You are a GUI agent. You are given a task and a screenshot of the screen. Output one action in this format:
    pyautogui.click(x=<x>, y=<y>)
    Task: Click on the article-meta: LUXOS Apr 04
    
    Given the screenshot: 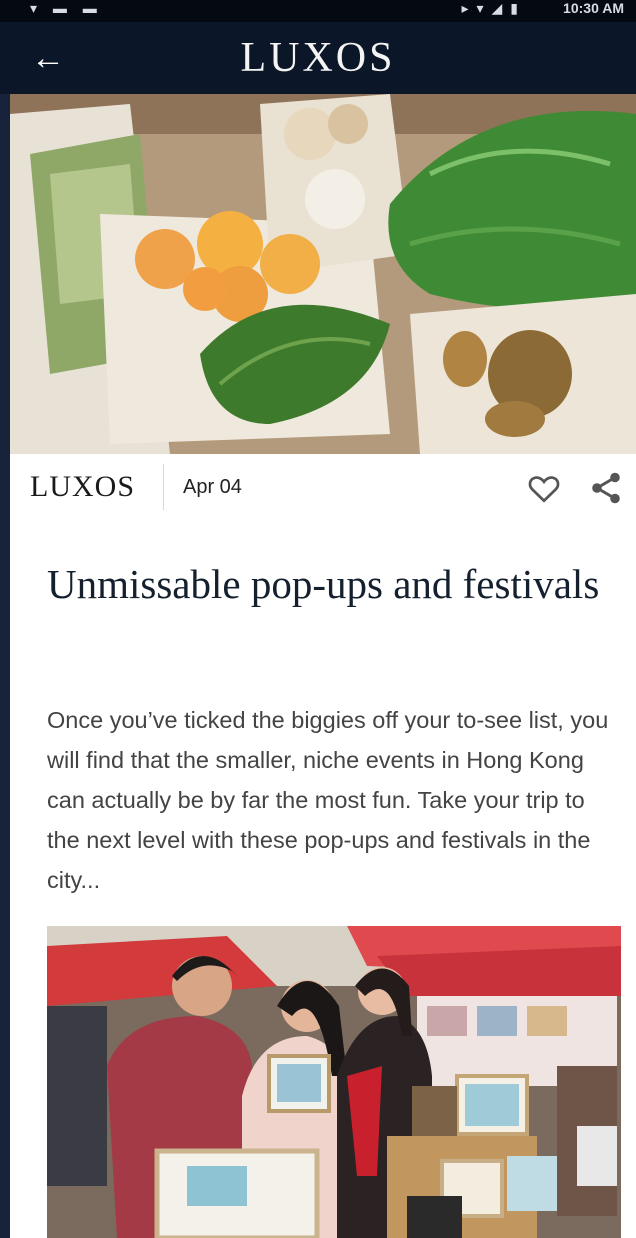 What is the action you would take?
    pyautogui.click(x=323, y=487)
    